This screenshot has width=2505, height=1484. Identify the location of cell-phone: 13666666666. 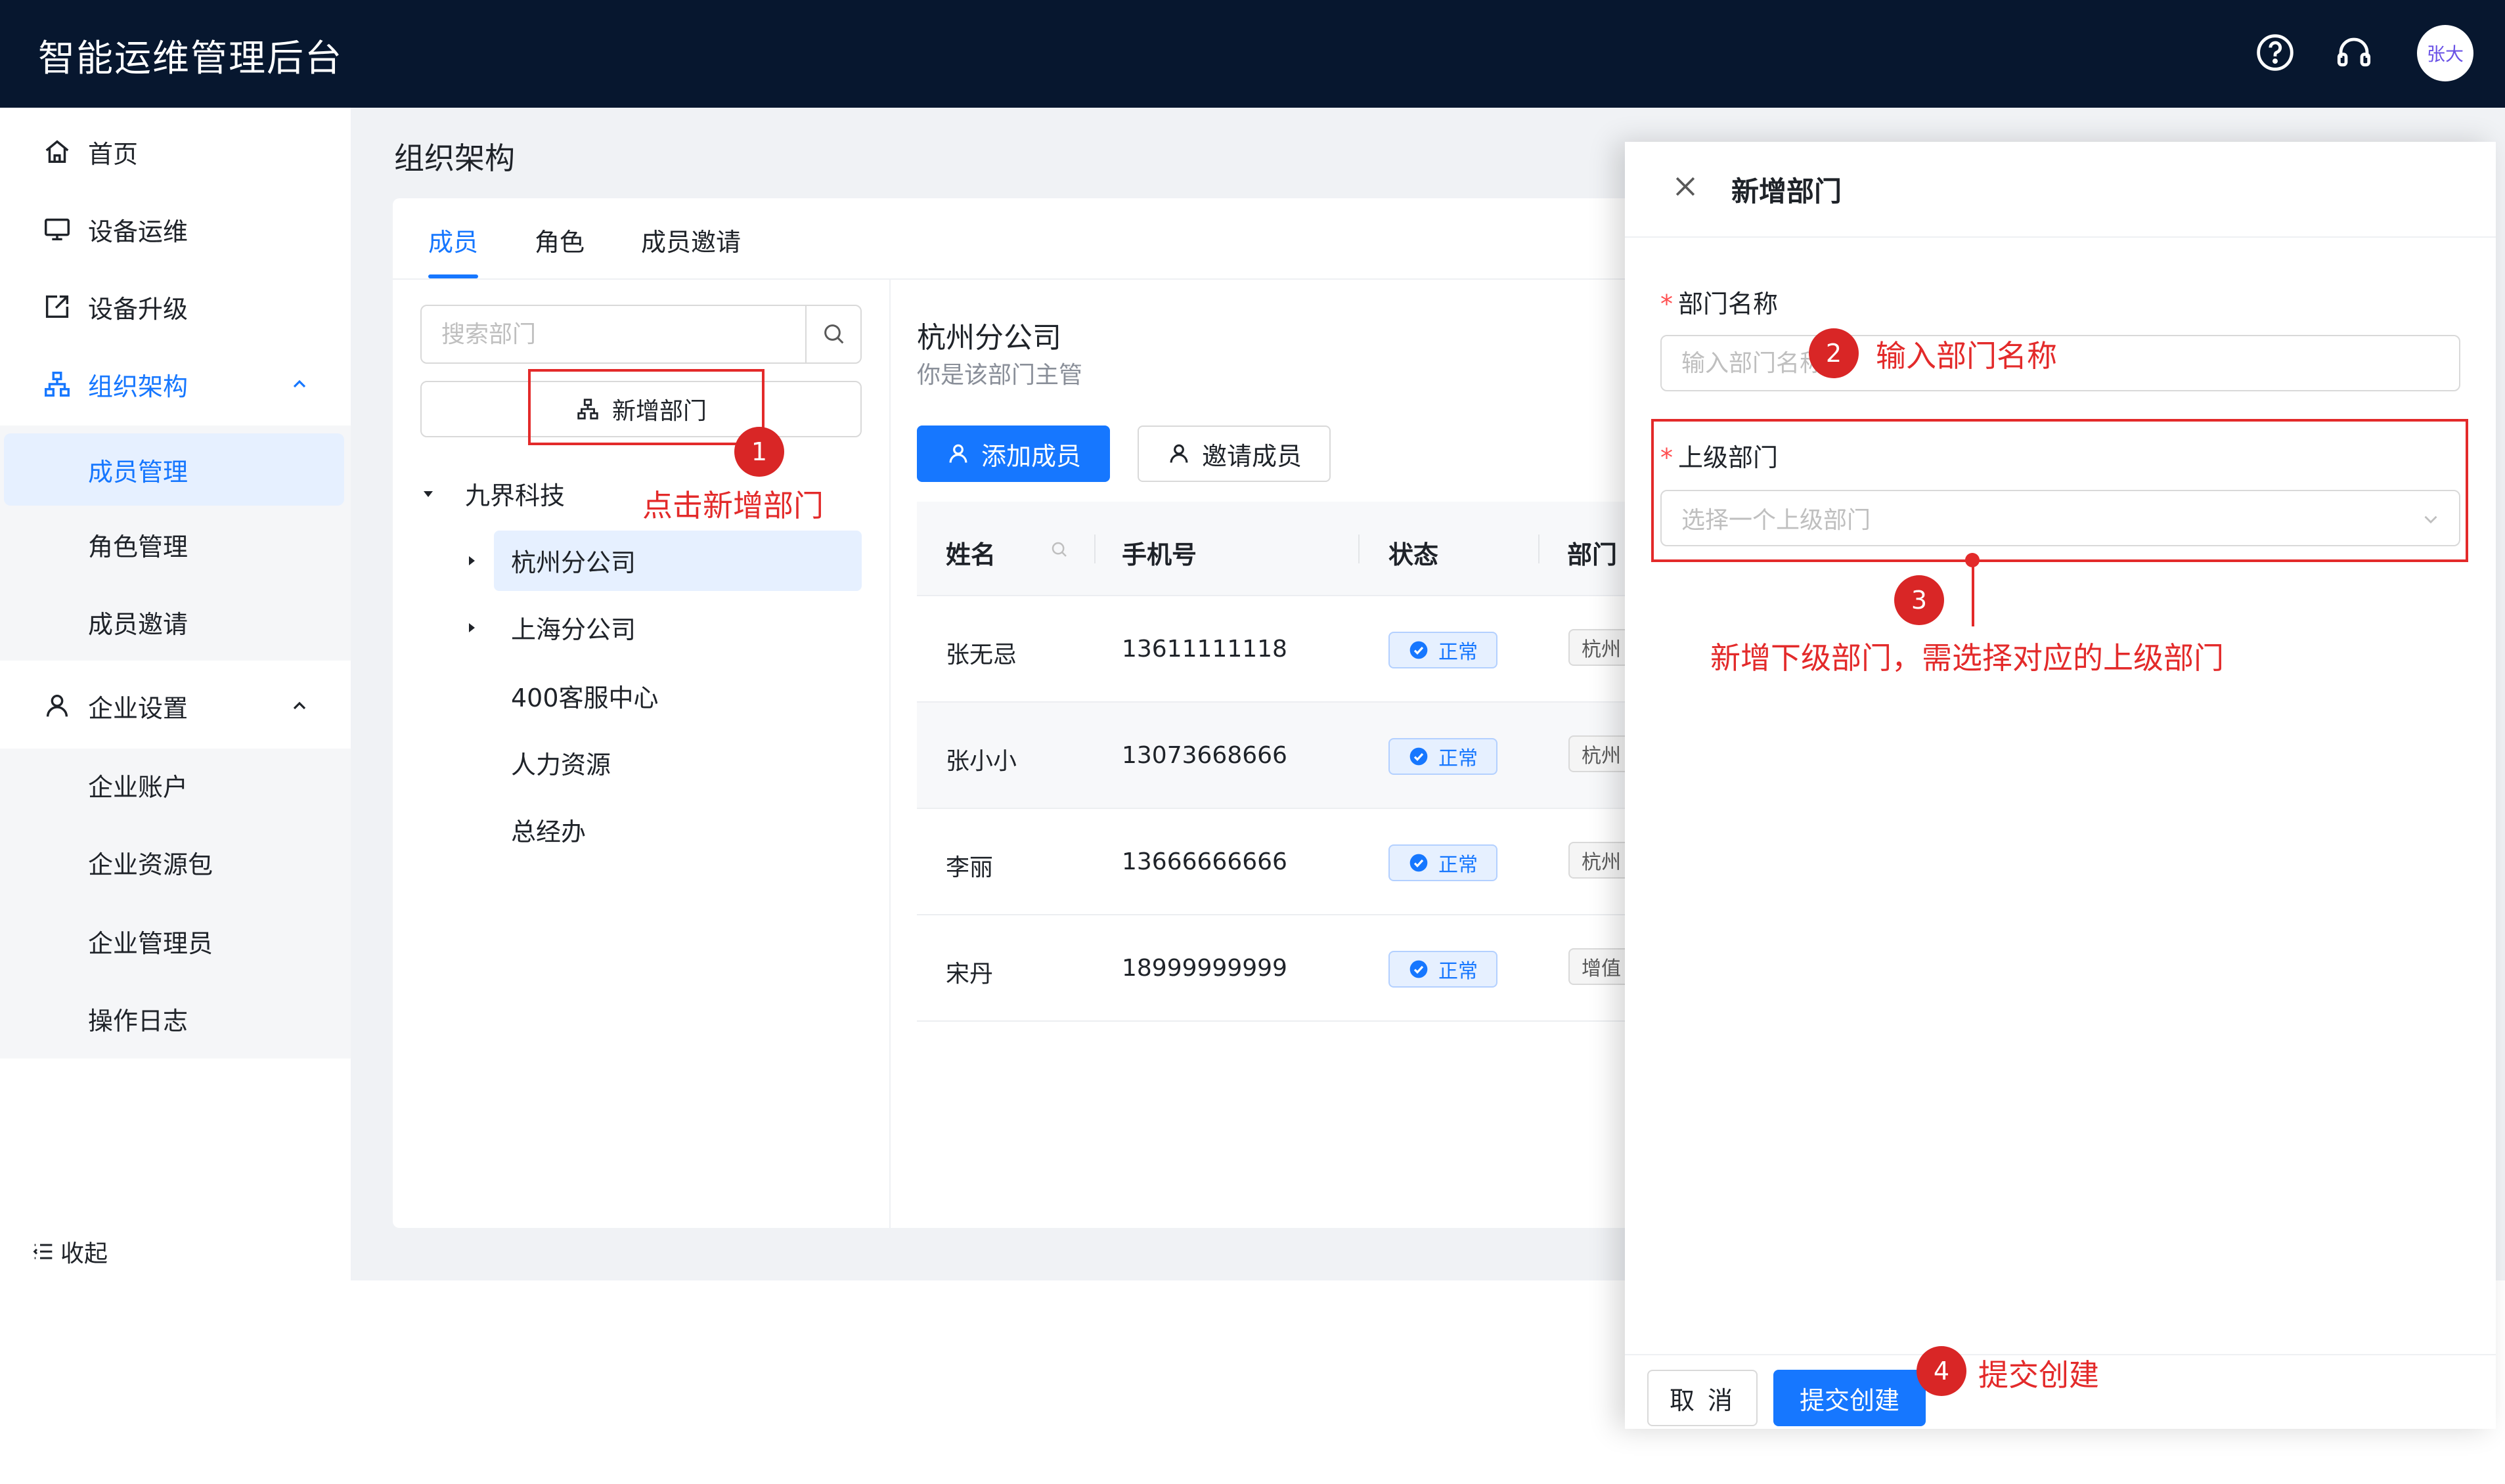
(1204, 861).